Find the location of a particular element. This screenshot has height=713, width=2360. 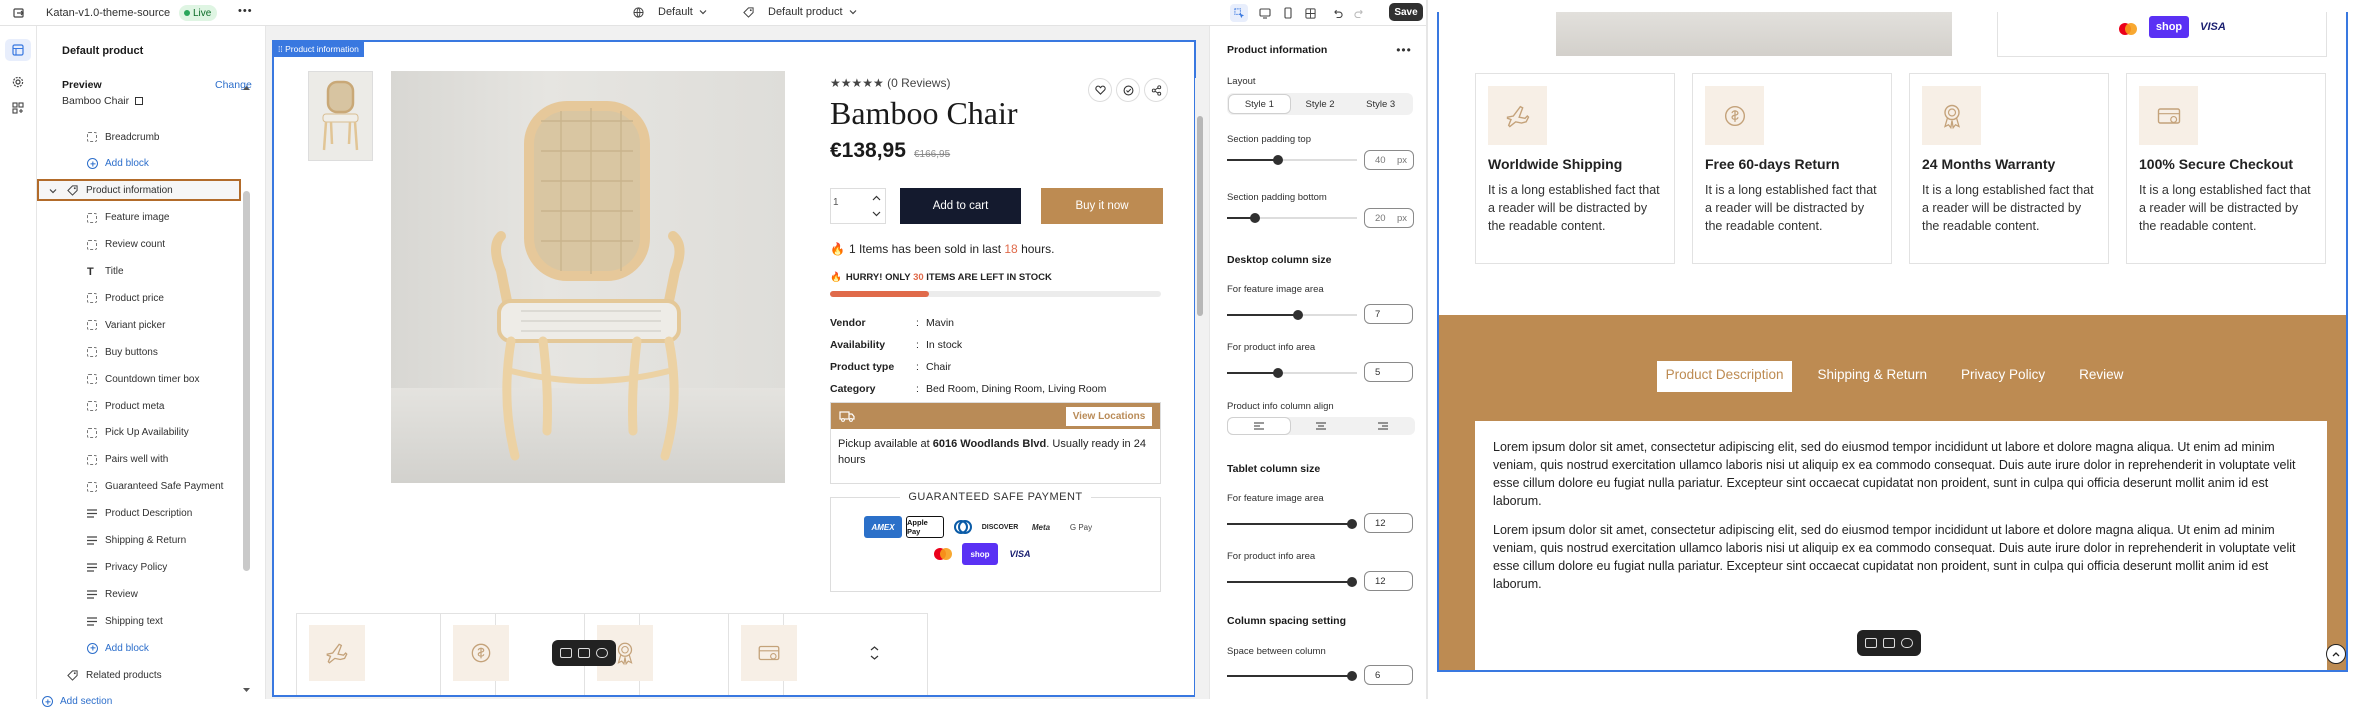

sidebar-tree-item: Related products is located at coordinates (114, 675).